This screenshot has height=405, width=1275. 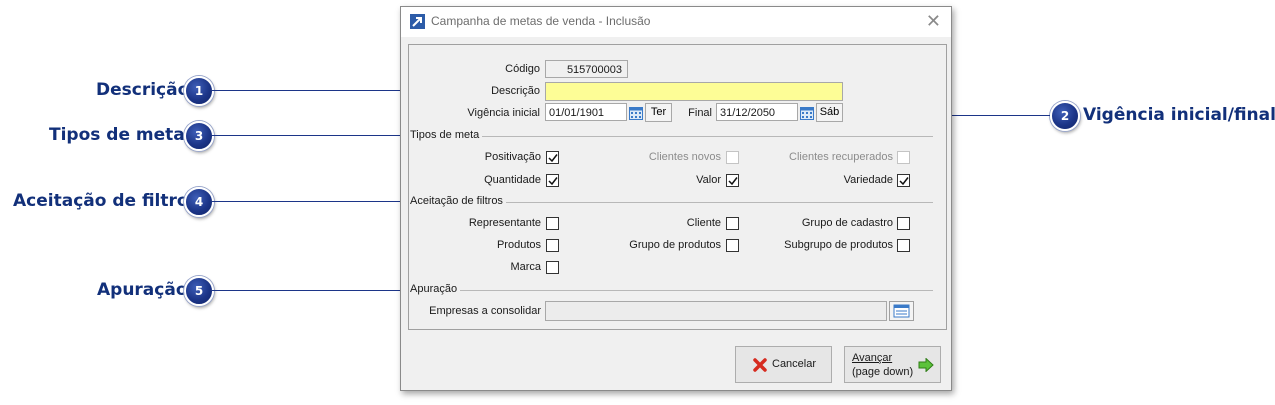 What do you see at coordinates (703, 223) in the screenshot?
I see `cliente-label: Cliente` at bounding box center [703, 223].